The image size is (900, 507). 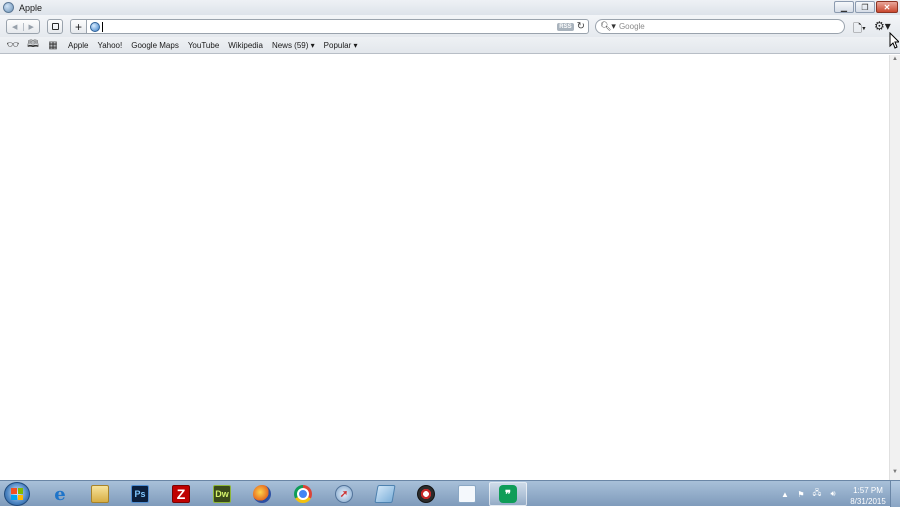 I want to click on document-icon, so click(x=467, y=494).